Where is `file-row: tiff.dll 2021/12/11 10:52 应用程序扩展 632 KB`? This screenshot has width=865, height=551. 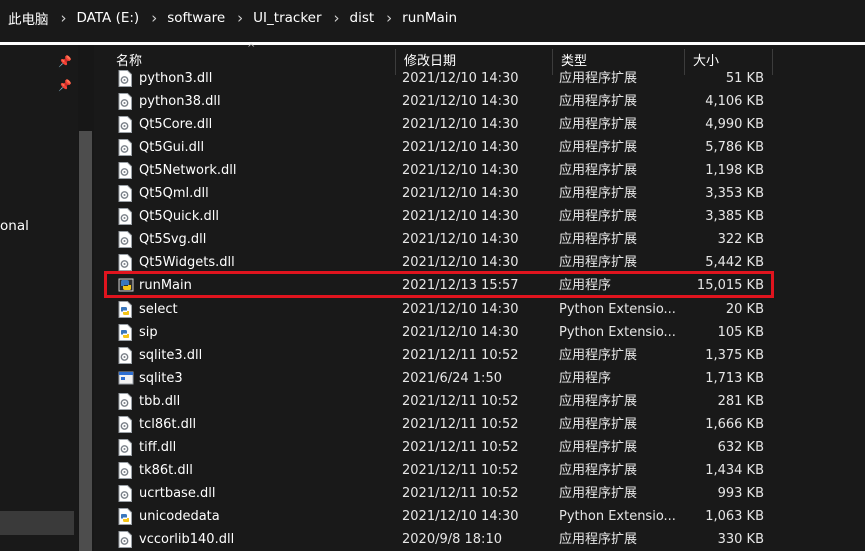 file-row: tiff.dll 2021/12/11 10:52 应用程序扩展 632 KB is located at coordinates (436, 447).